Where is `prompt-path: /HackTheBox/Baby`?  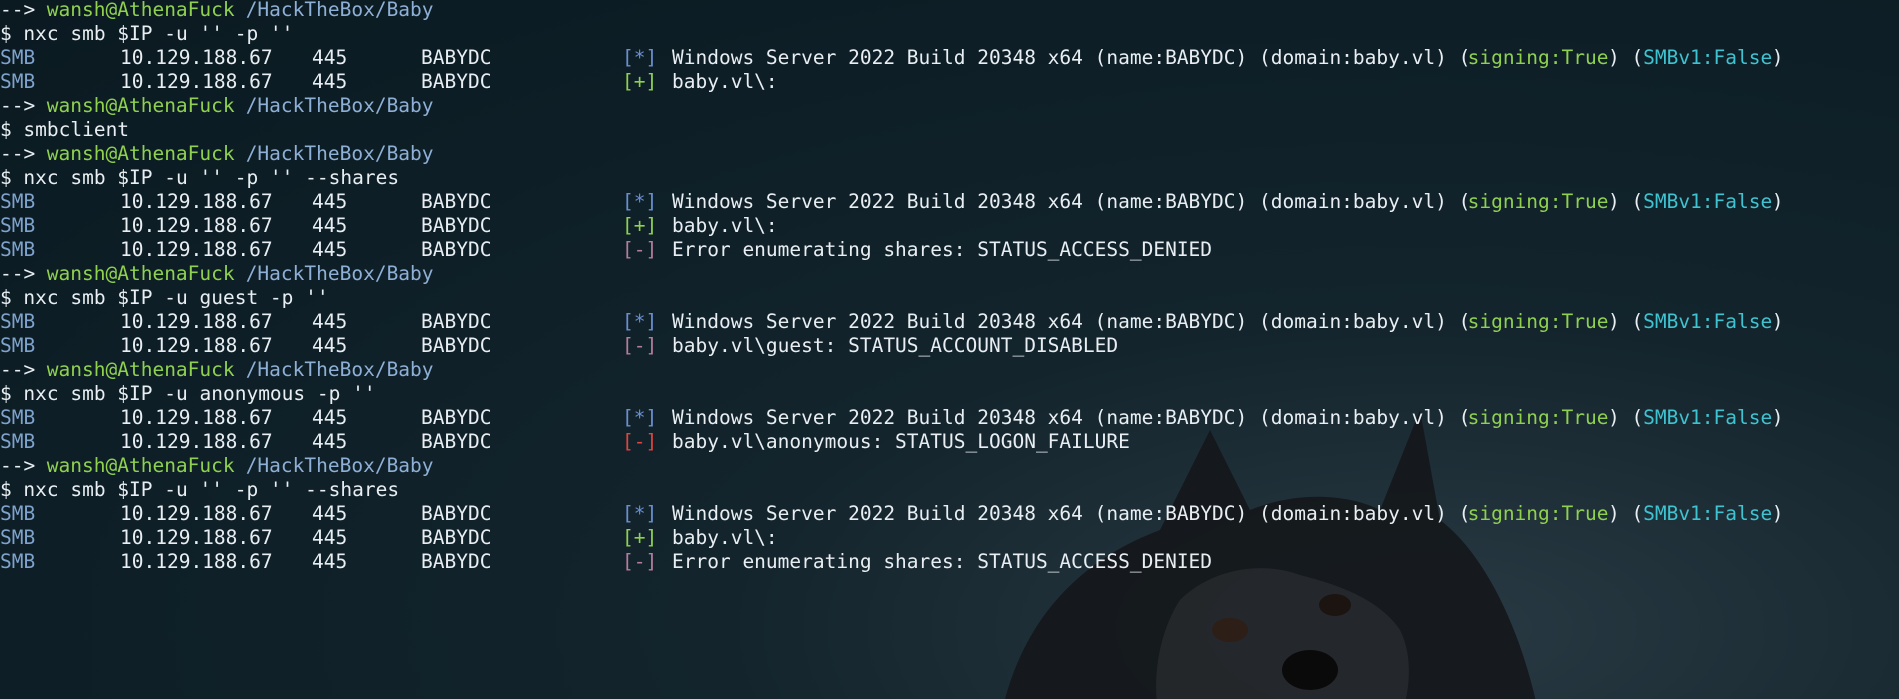
prompt-path: /HackTheBox/Baby is located at coordinates (339, 105).